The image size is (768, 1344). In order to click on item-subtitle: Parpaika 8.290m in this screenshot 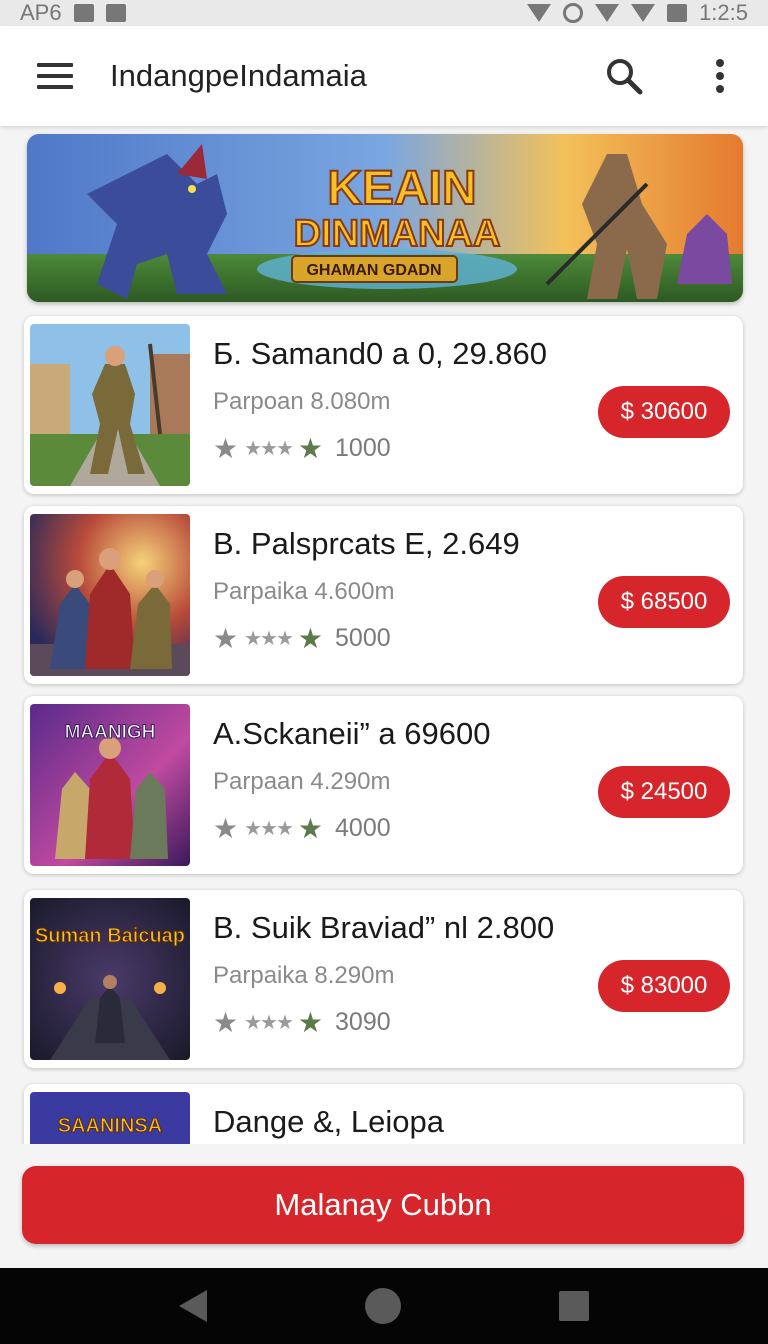, I will do `click(304, 975)`.